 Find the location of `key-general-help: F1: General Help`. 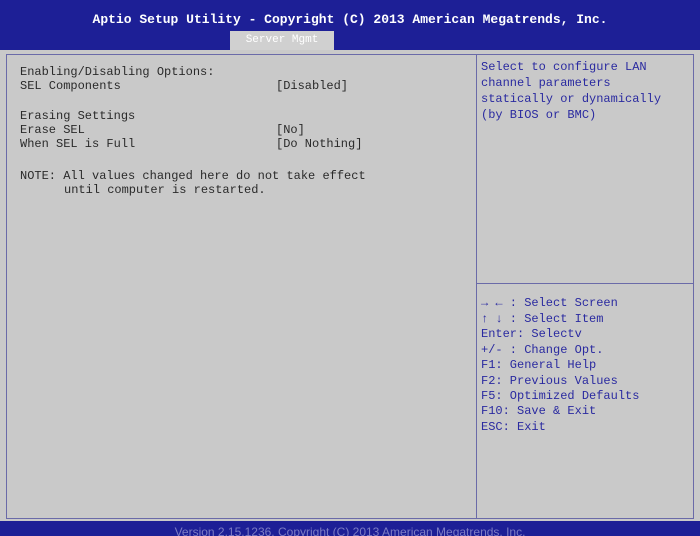

key-general-help: F1: General Help is located at coordinates (539, 365).